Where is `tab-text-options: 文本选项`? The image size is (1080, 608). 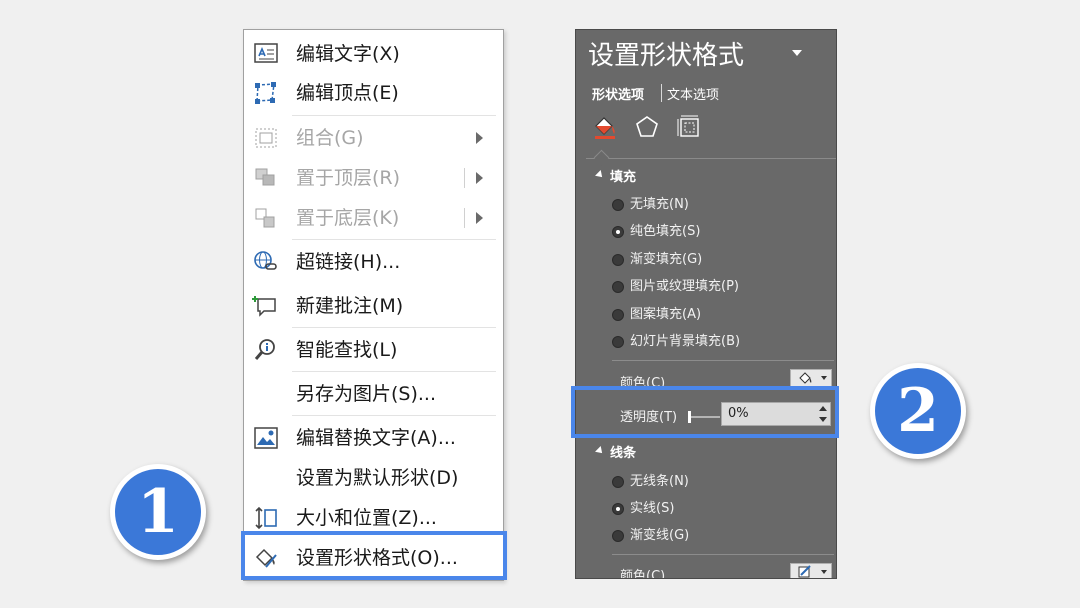 tab-text-options: 文本选项 is located at coordinates (693, 93).